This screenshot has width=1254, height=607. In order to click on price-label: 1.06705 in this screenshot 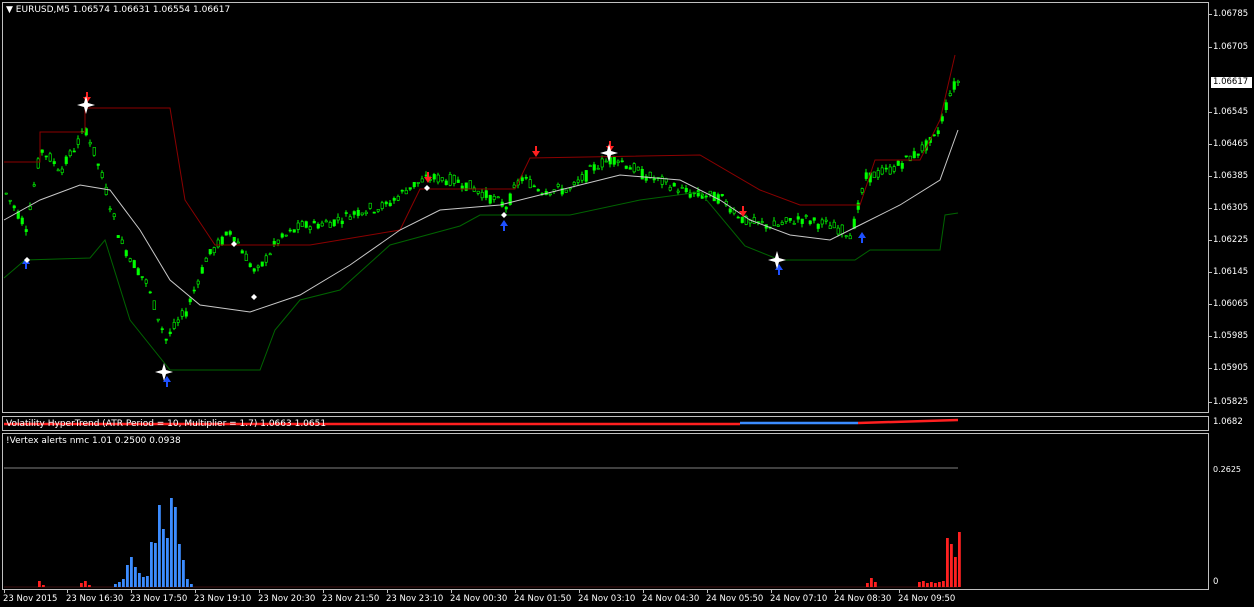, I will do `click(1231, 47)`.